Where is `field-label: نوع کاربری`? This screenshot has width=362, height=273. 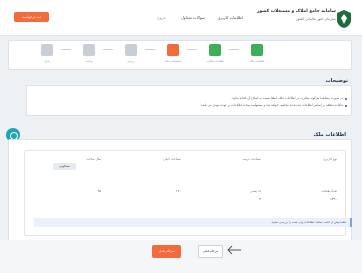 field-label: نوع کاربری is located at coordinates (330, 159).